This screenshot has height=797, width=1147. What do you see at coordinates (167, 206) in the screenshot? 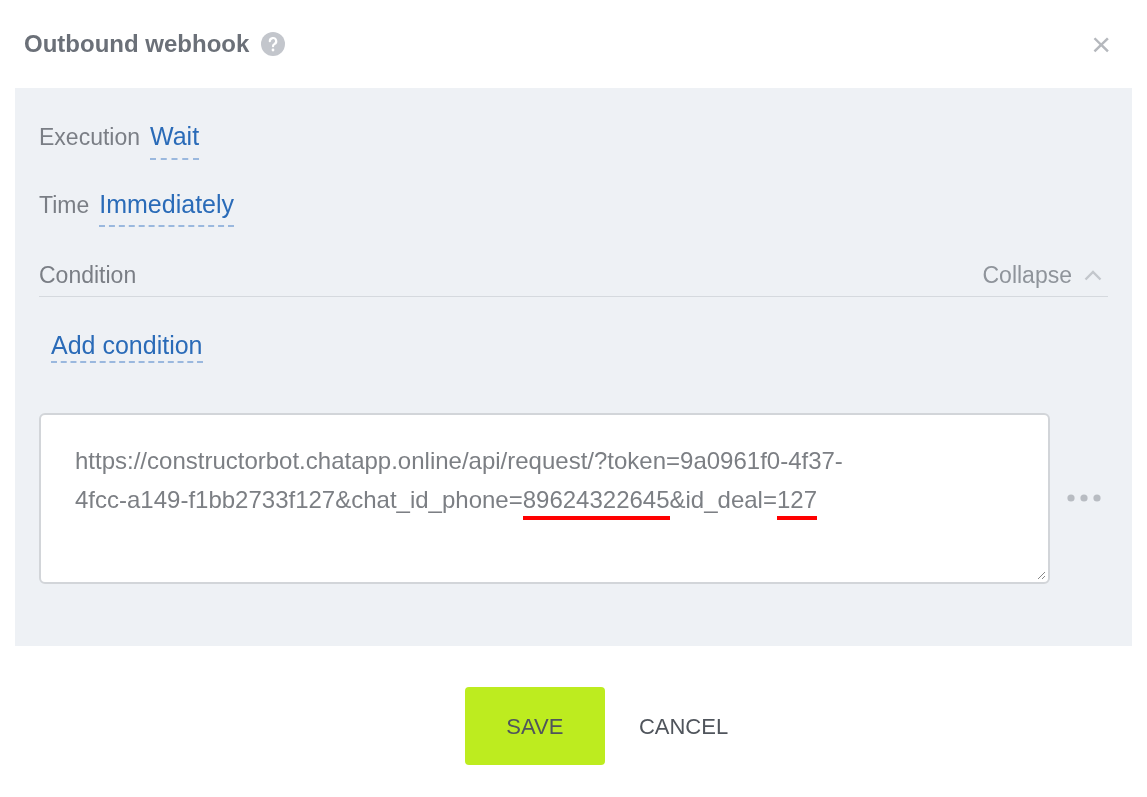
I see `field-value-link: Immediately` at bounding box center [167, 206].